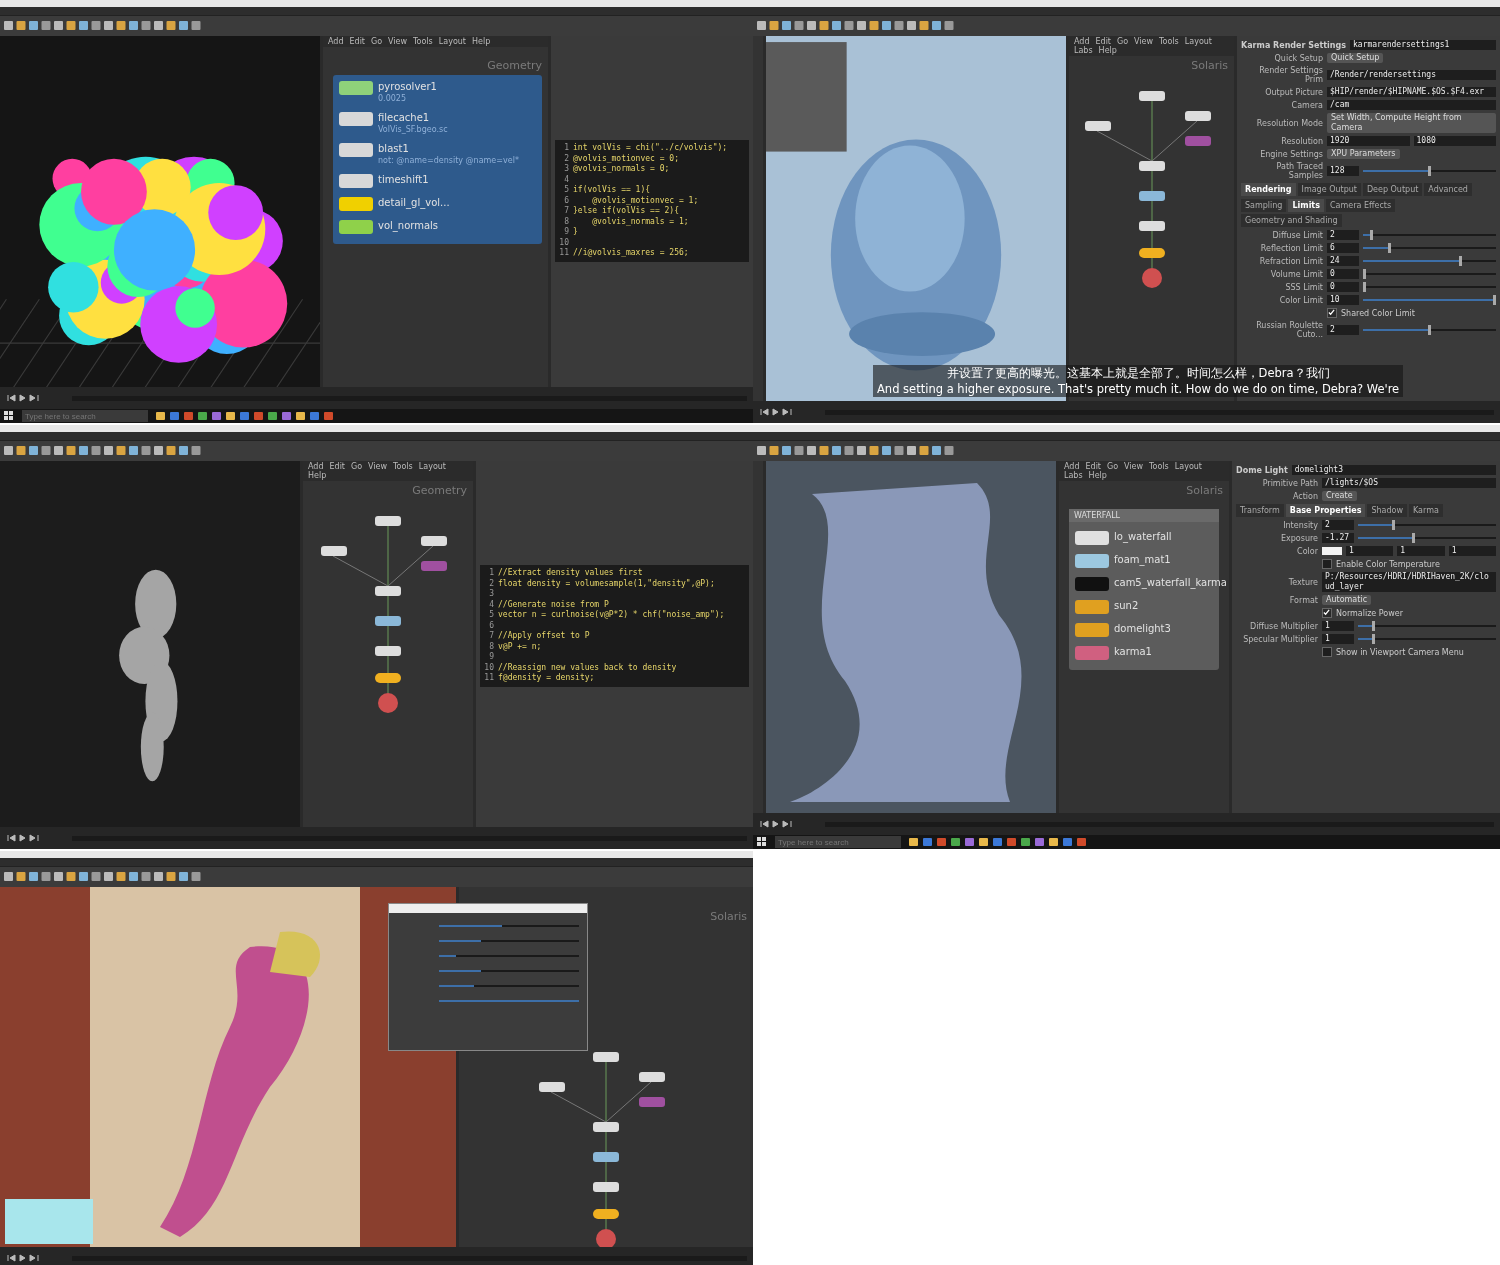 The width and height of the screenshot is (1500, 1265). Describe the element at coordinates (1325, 510) in the screenshot. I see `tab: Base Properties` at that location.